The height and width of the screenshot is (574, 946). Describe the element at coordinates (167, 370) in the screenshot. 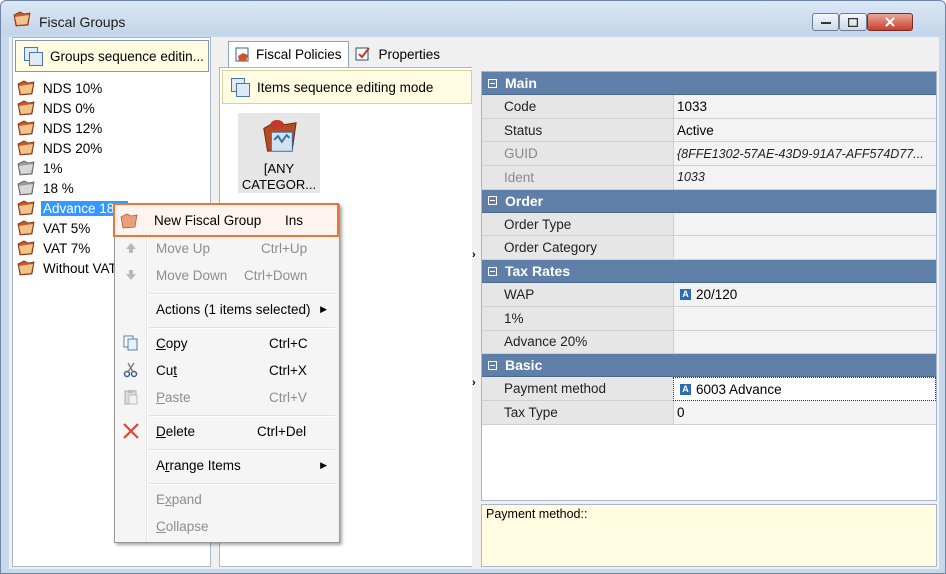

I see `menu-label: Cut` at that location.